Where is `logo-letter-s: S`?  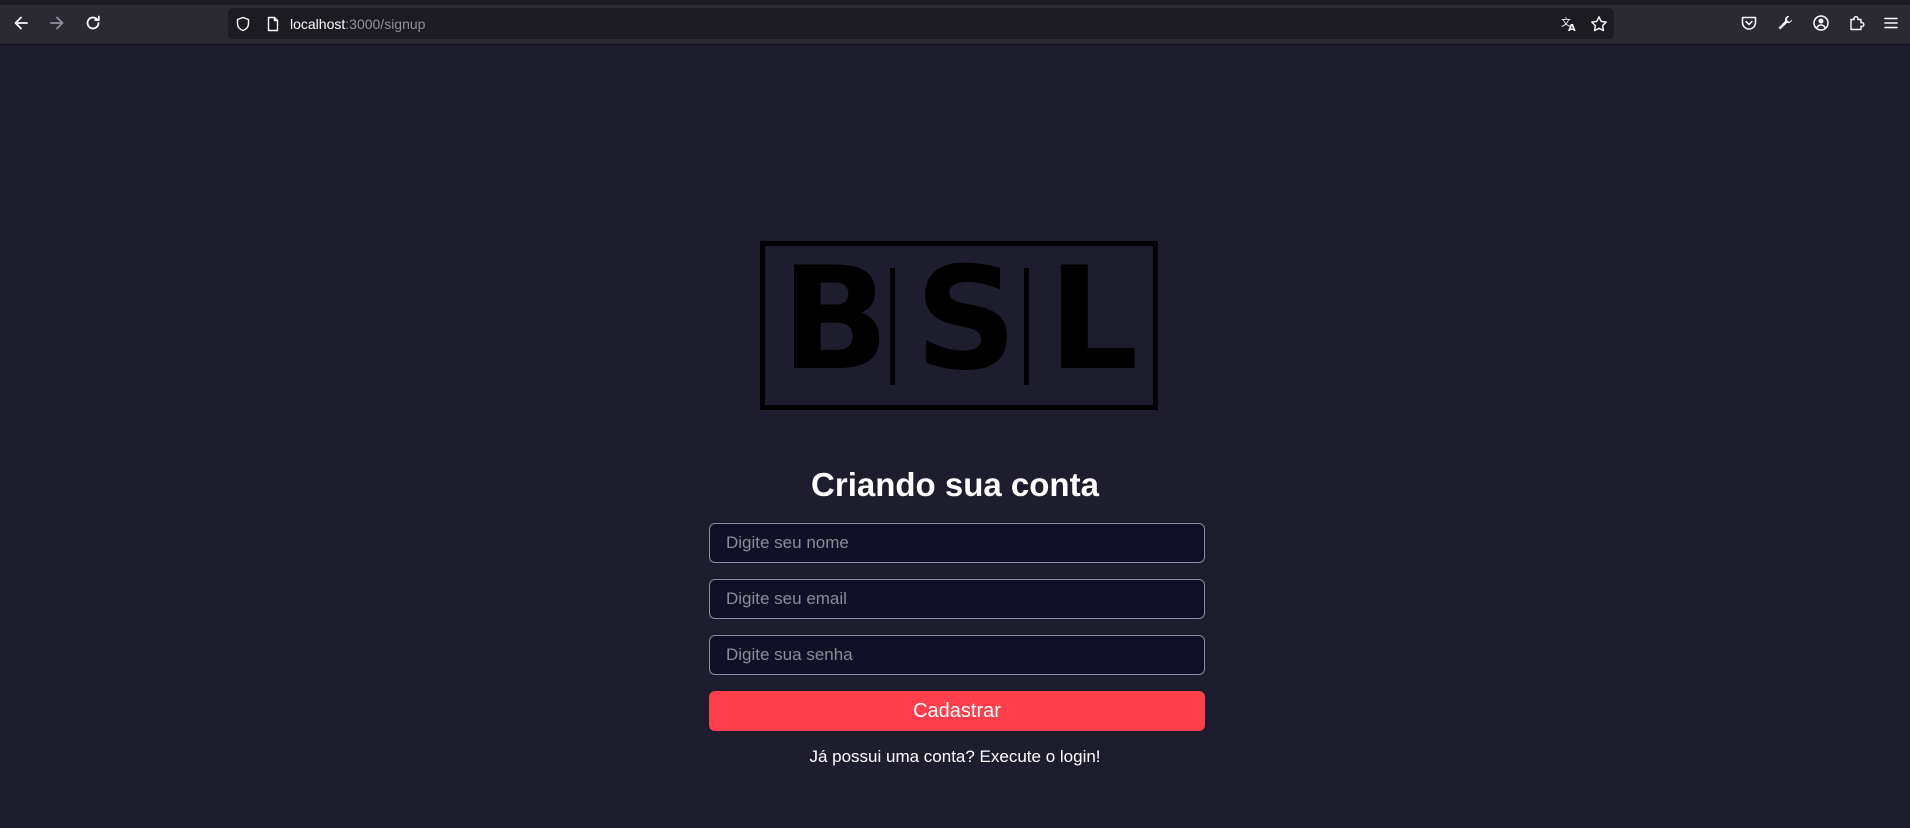 logo-letter-s: S is located at coordinates (966, 319).